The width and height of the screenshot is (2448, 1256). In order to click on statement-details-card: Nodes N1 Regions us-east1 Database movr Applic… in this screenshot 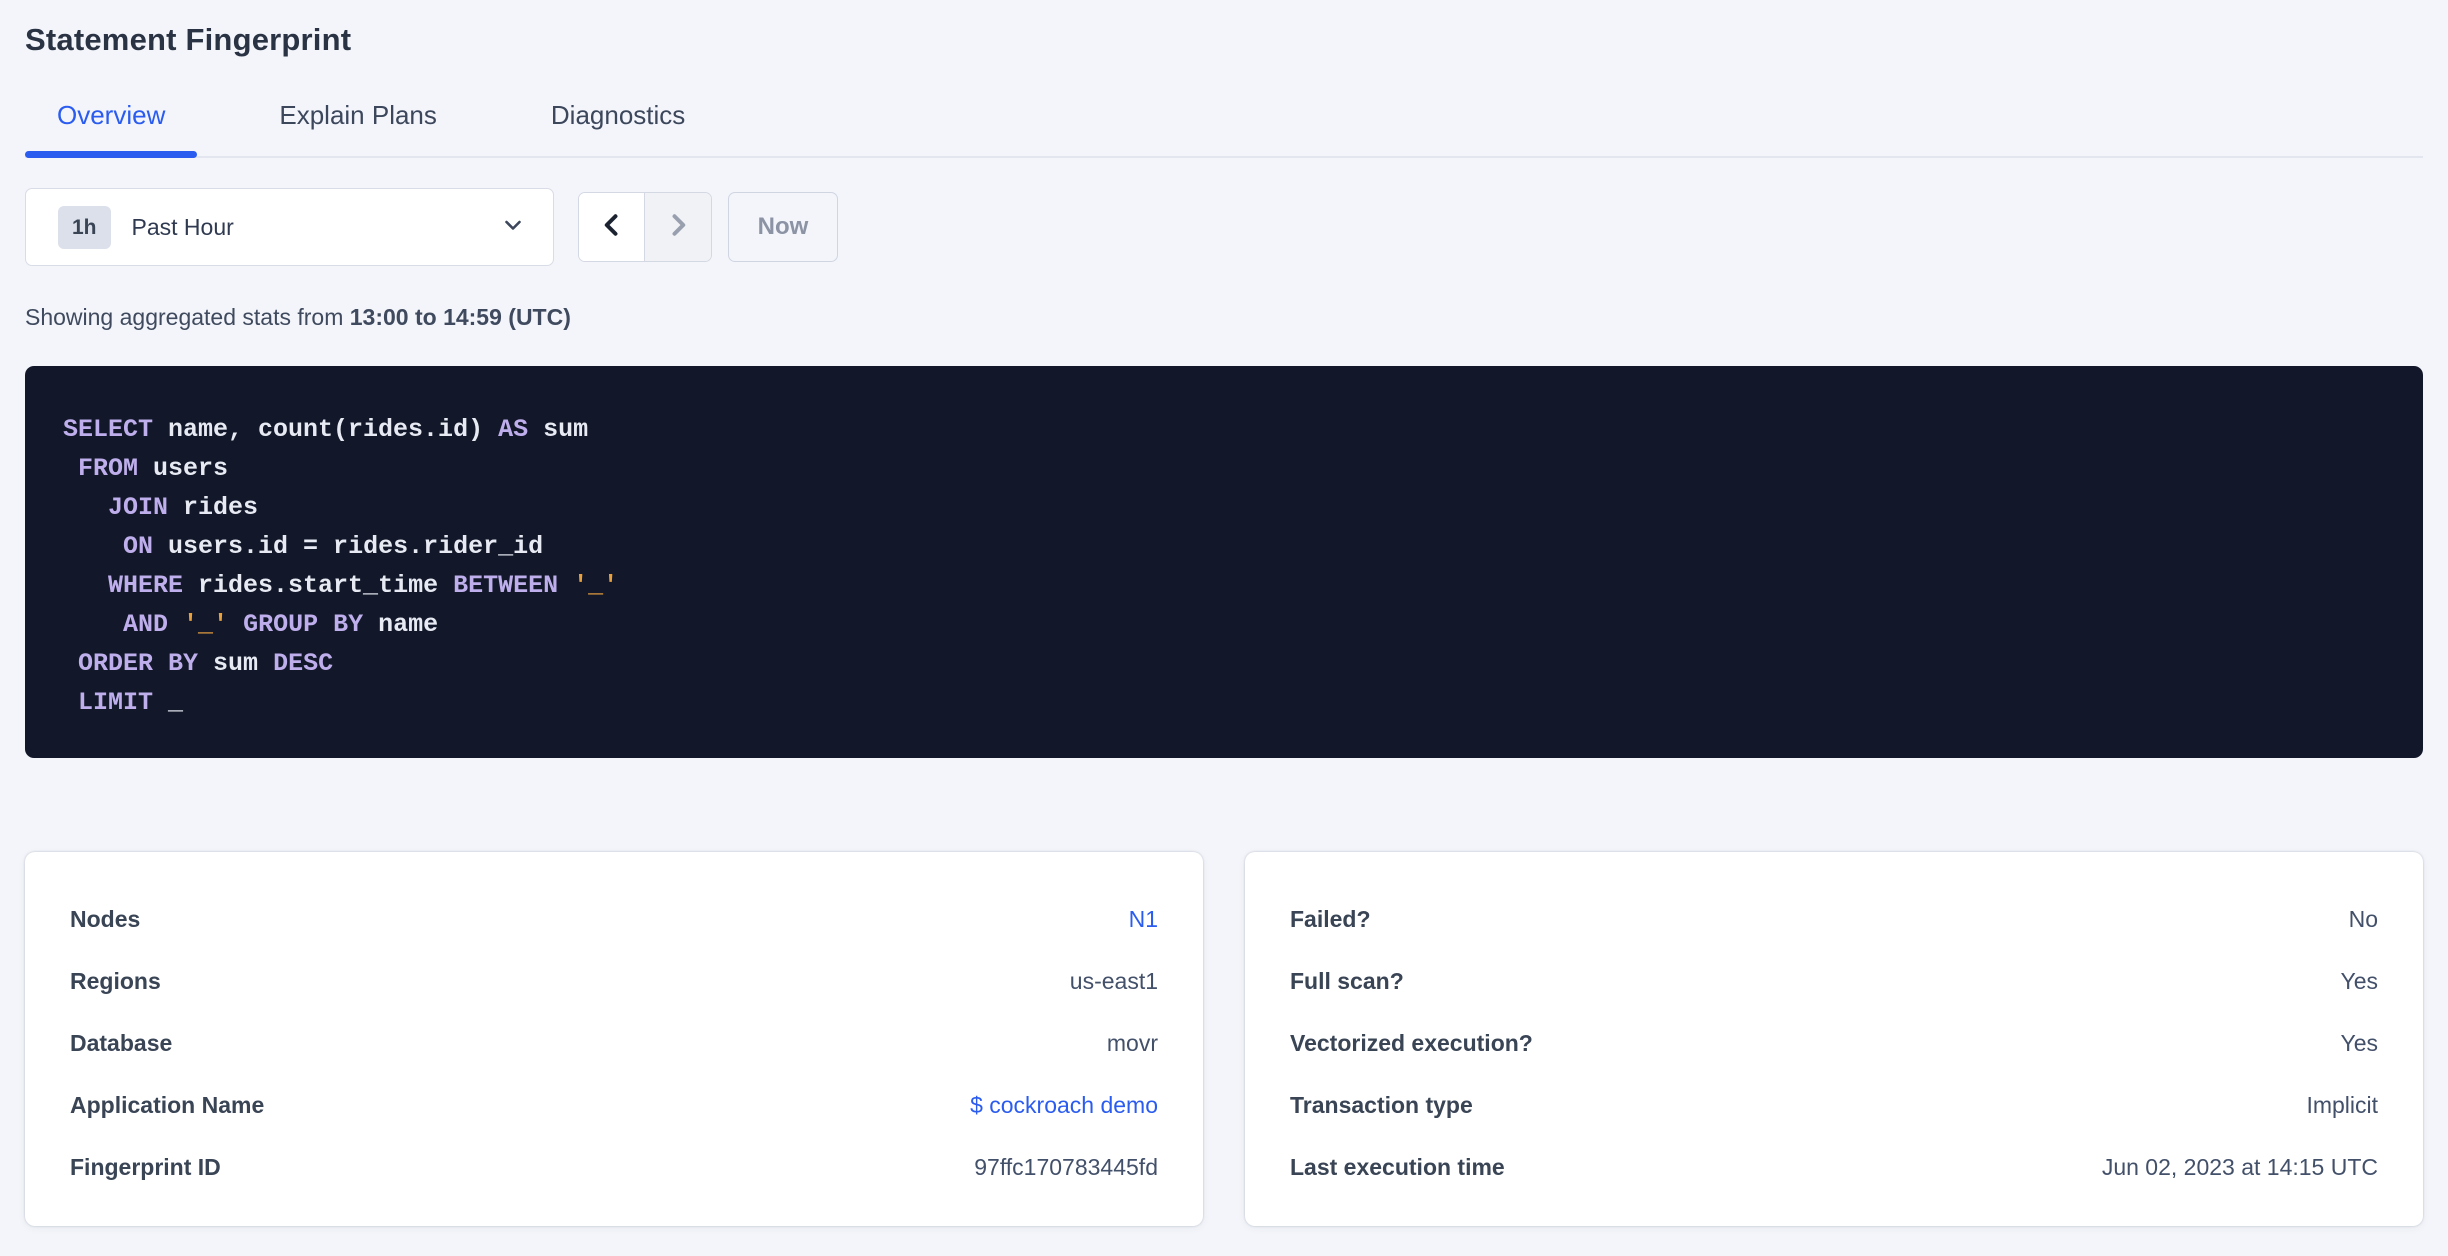, I will do `click(614, 1039)`.